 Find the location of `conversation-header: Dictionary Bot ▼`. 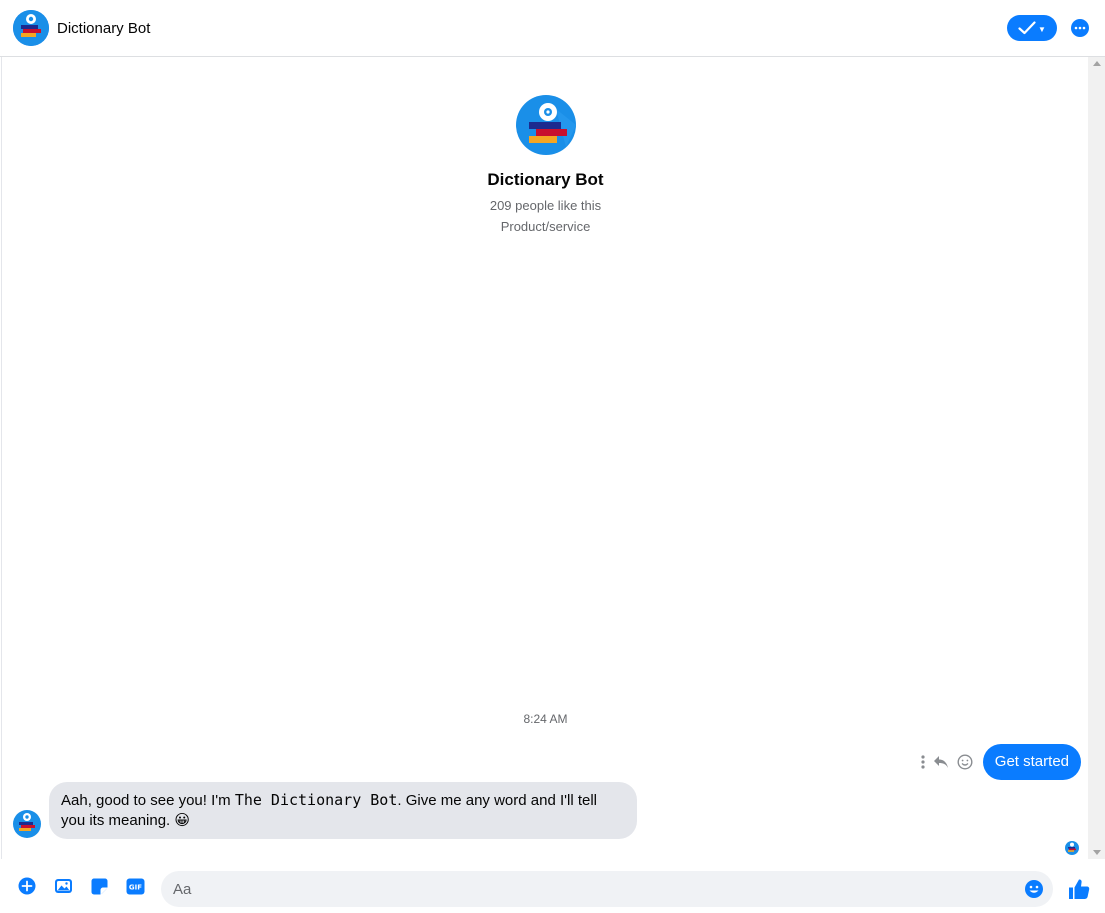

conversation-header: Dictionary Bot ▼ is located at coordinates (552, 28).